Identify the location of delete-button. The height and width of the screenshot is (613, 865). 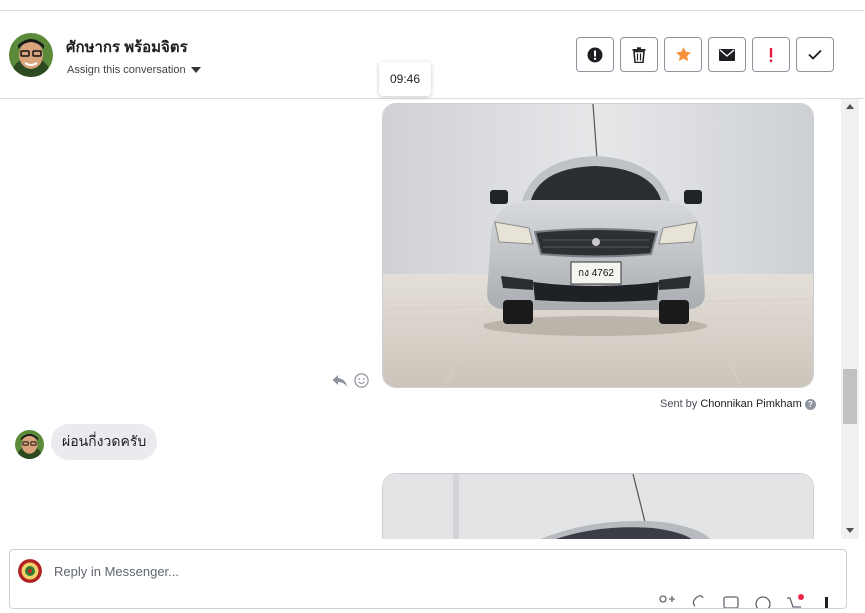
(639, 54).